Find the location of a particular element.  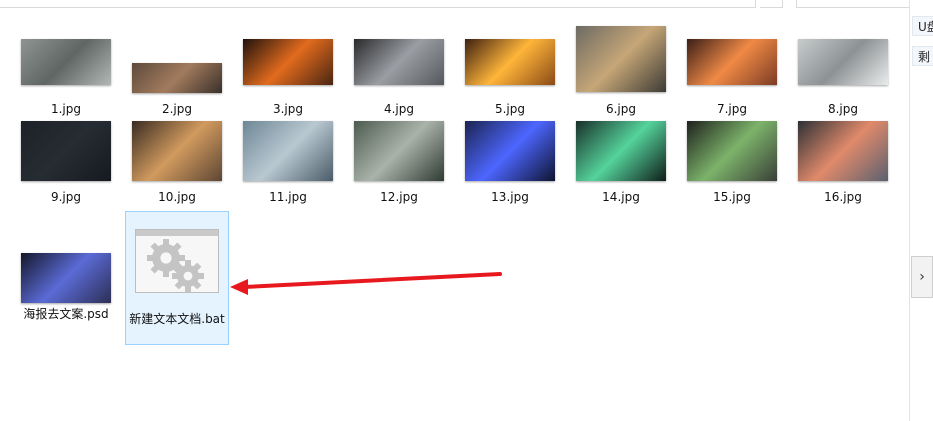

file-item: 6.jpg is located at coordinates (621, 69).